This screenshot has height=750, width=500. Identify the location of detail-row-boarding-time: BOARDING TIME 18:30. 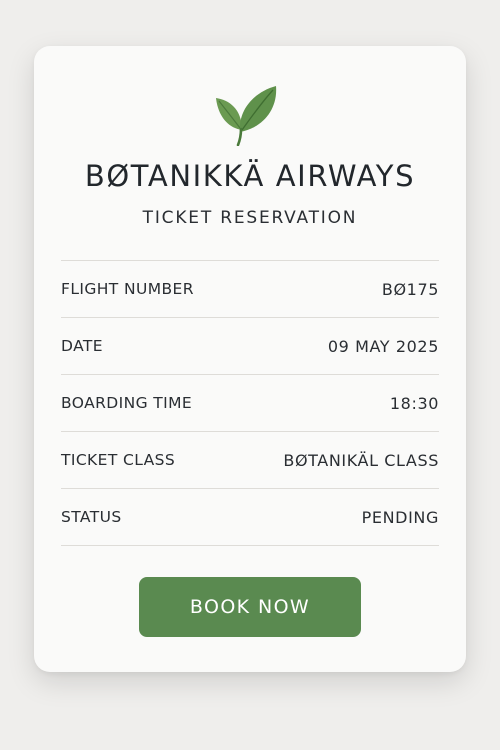
(250, 403).